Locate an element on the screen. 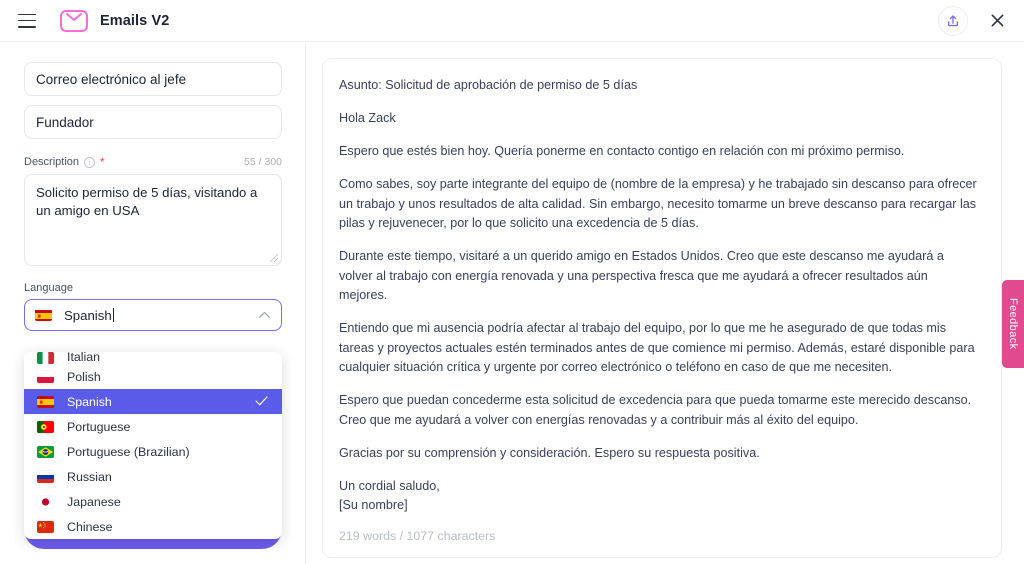 Image resolution: width=1024 pixels, height=564 pixels. info-icon: i is located at coordinates (90, 162).